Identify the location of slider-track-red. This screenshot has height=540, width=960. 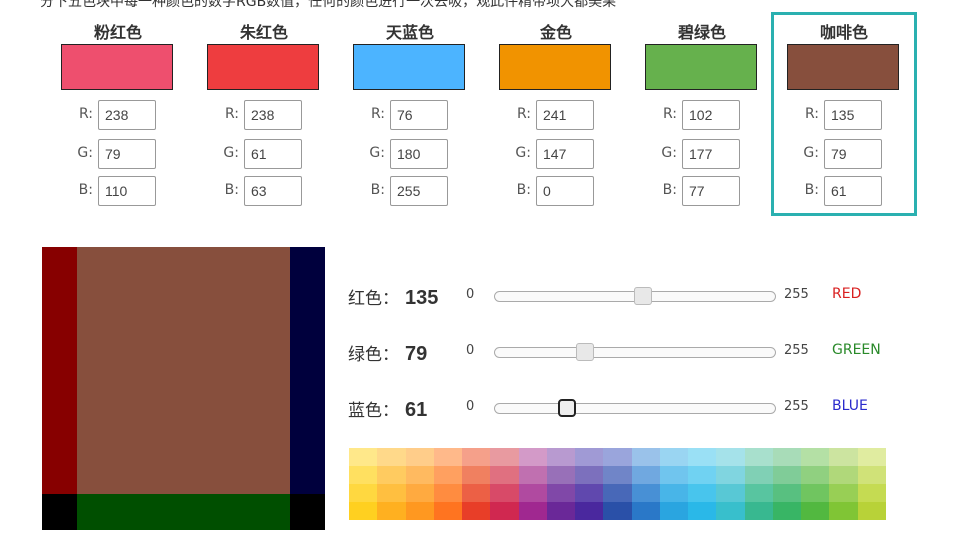
(635, 296).